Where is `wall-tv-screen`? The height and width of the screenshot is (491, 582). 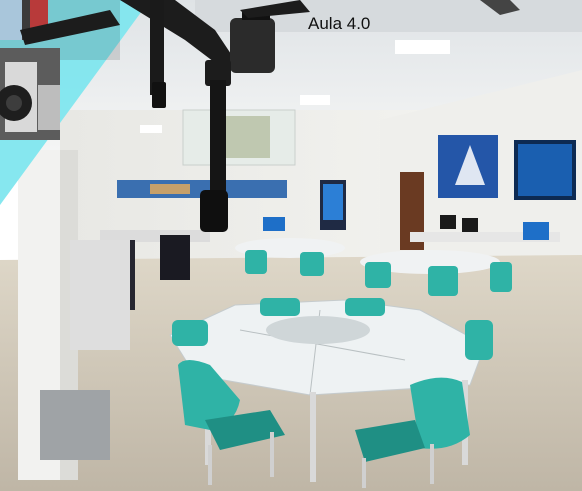
wall-tv-screen is located at coordinates (545, 170).